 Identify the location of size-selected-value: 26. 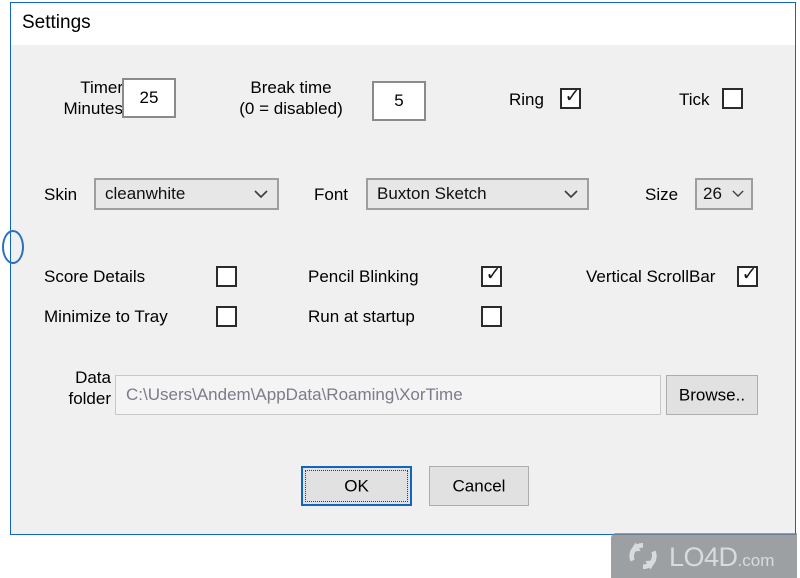
(712, 193).